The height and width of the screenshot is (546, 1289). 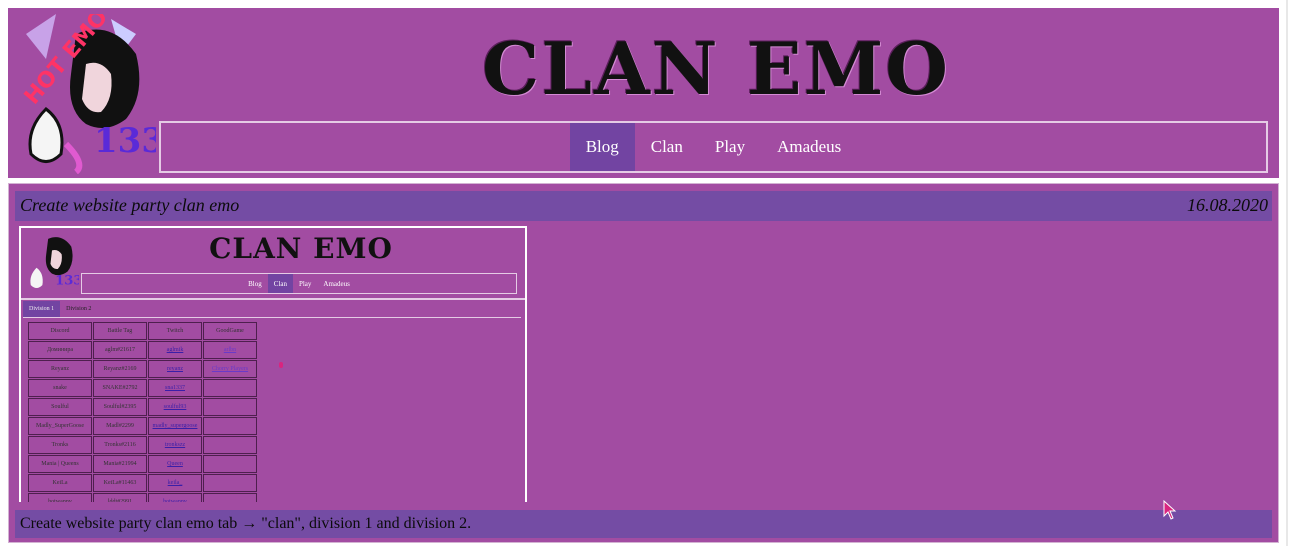 I want to click on table-cell: Mania | Queens, so click(x=60, y=464).